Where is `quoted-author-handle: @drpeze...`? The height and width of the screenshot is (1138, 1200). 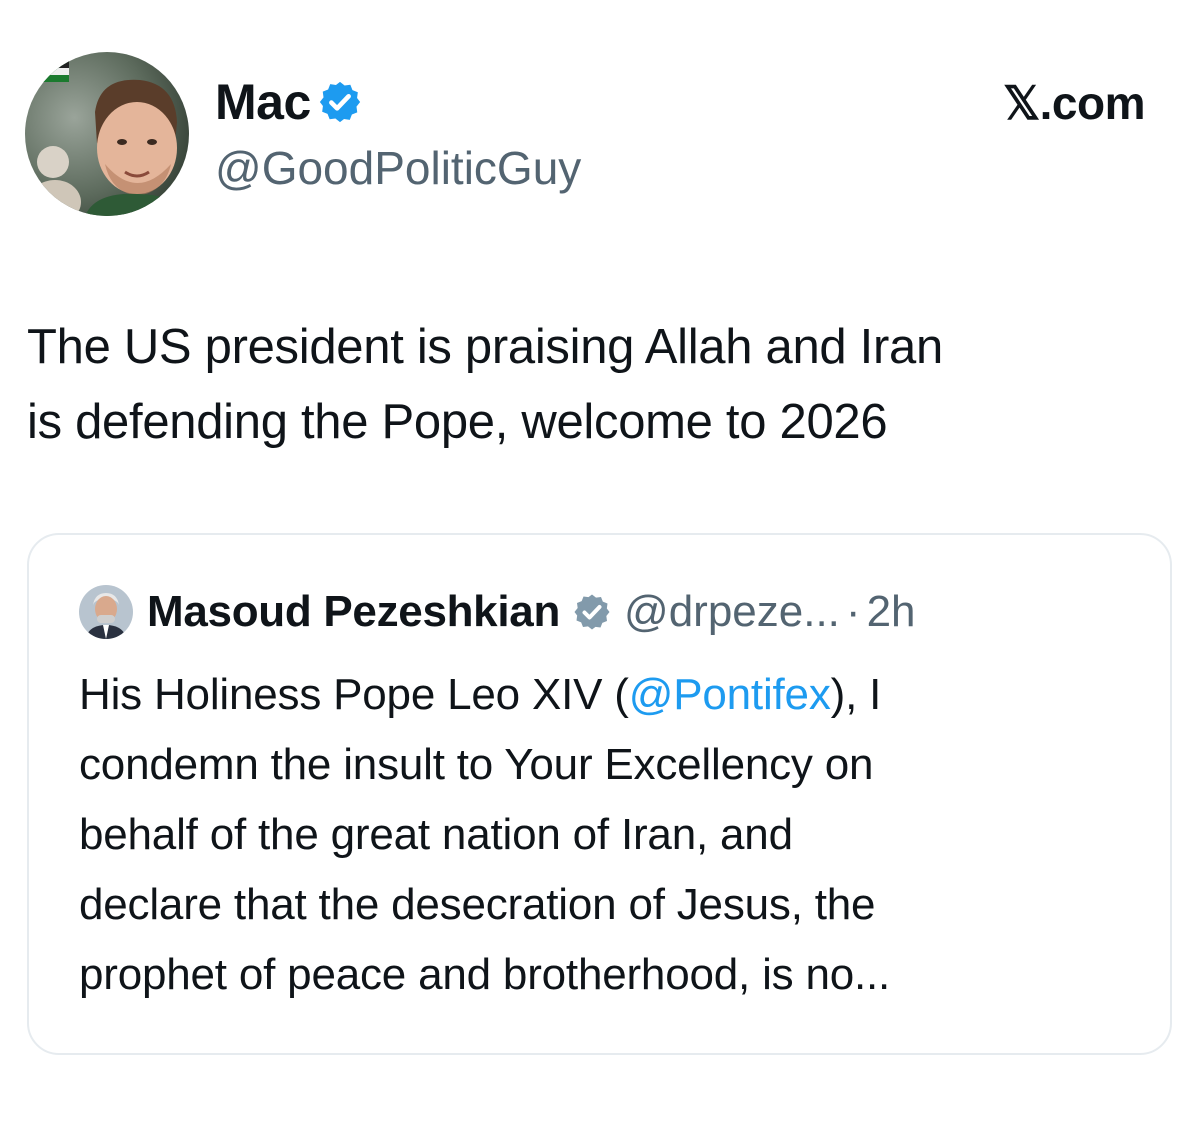
quoted-author-handle: @drpeze... is located at coordinates (732, 612).